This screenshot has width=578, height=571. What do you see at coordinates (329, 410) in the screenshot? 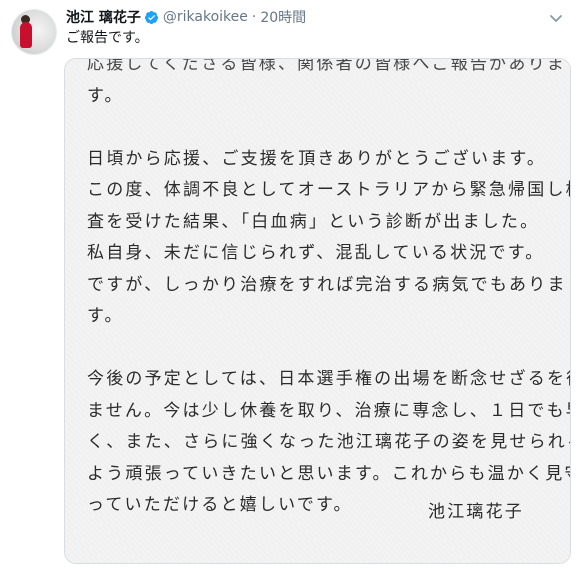
I see `letter-line: ません。今は少し休養を取り、治療に専念し、１日でも早` at bounding box center [329, 410].